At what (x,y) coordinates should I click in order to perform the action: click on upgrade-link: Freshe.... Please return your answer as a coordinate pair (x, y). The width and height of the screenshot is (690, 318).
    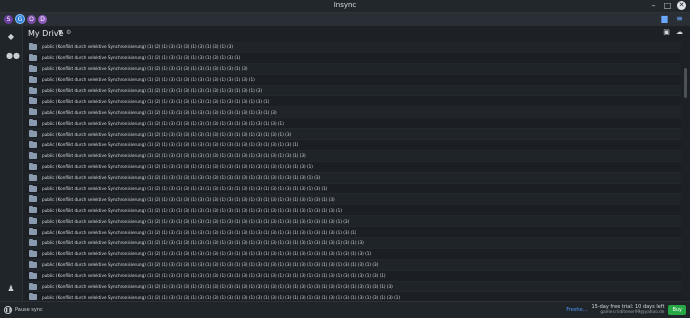
    Looking at the image, I should click on (576, 310).